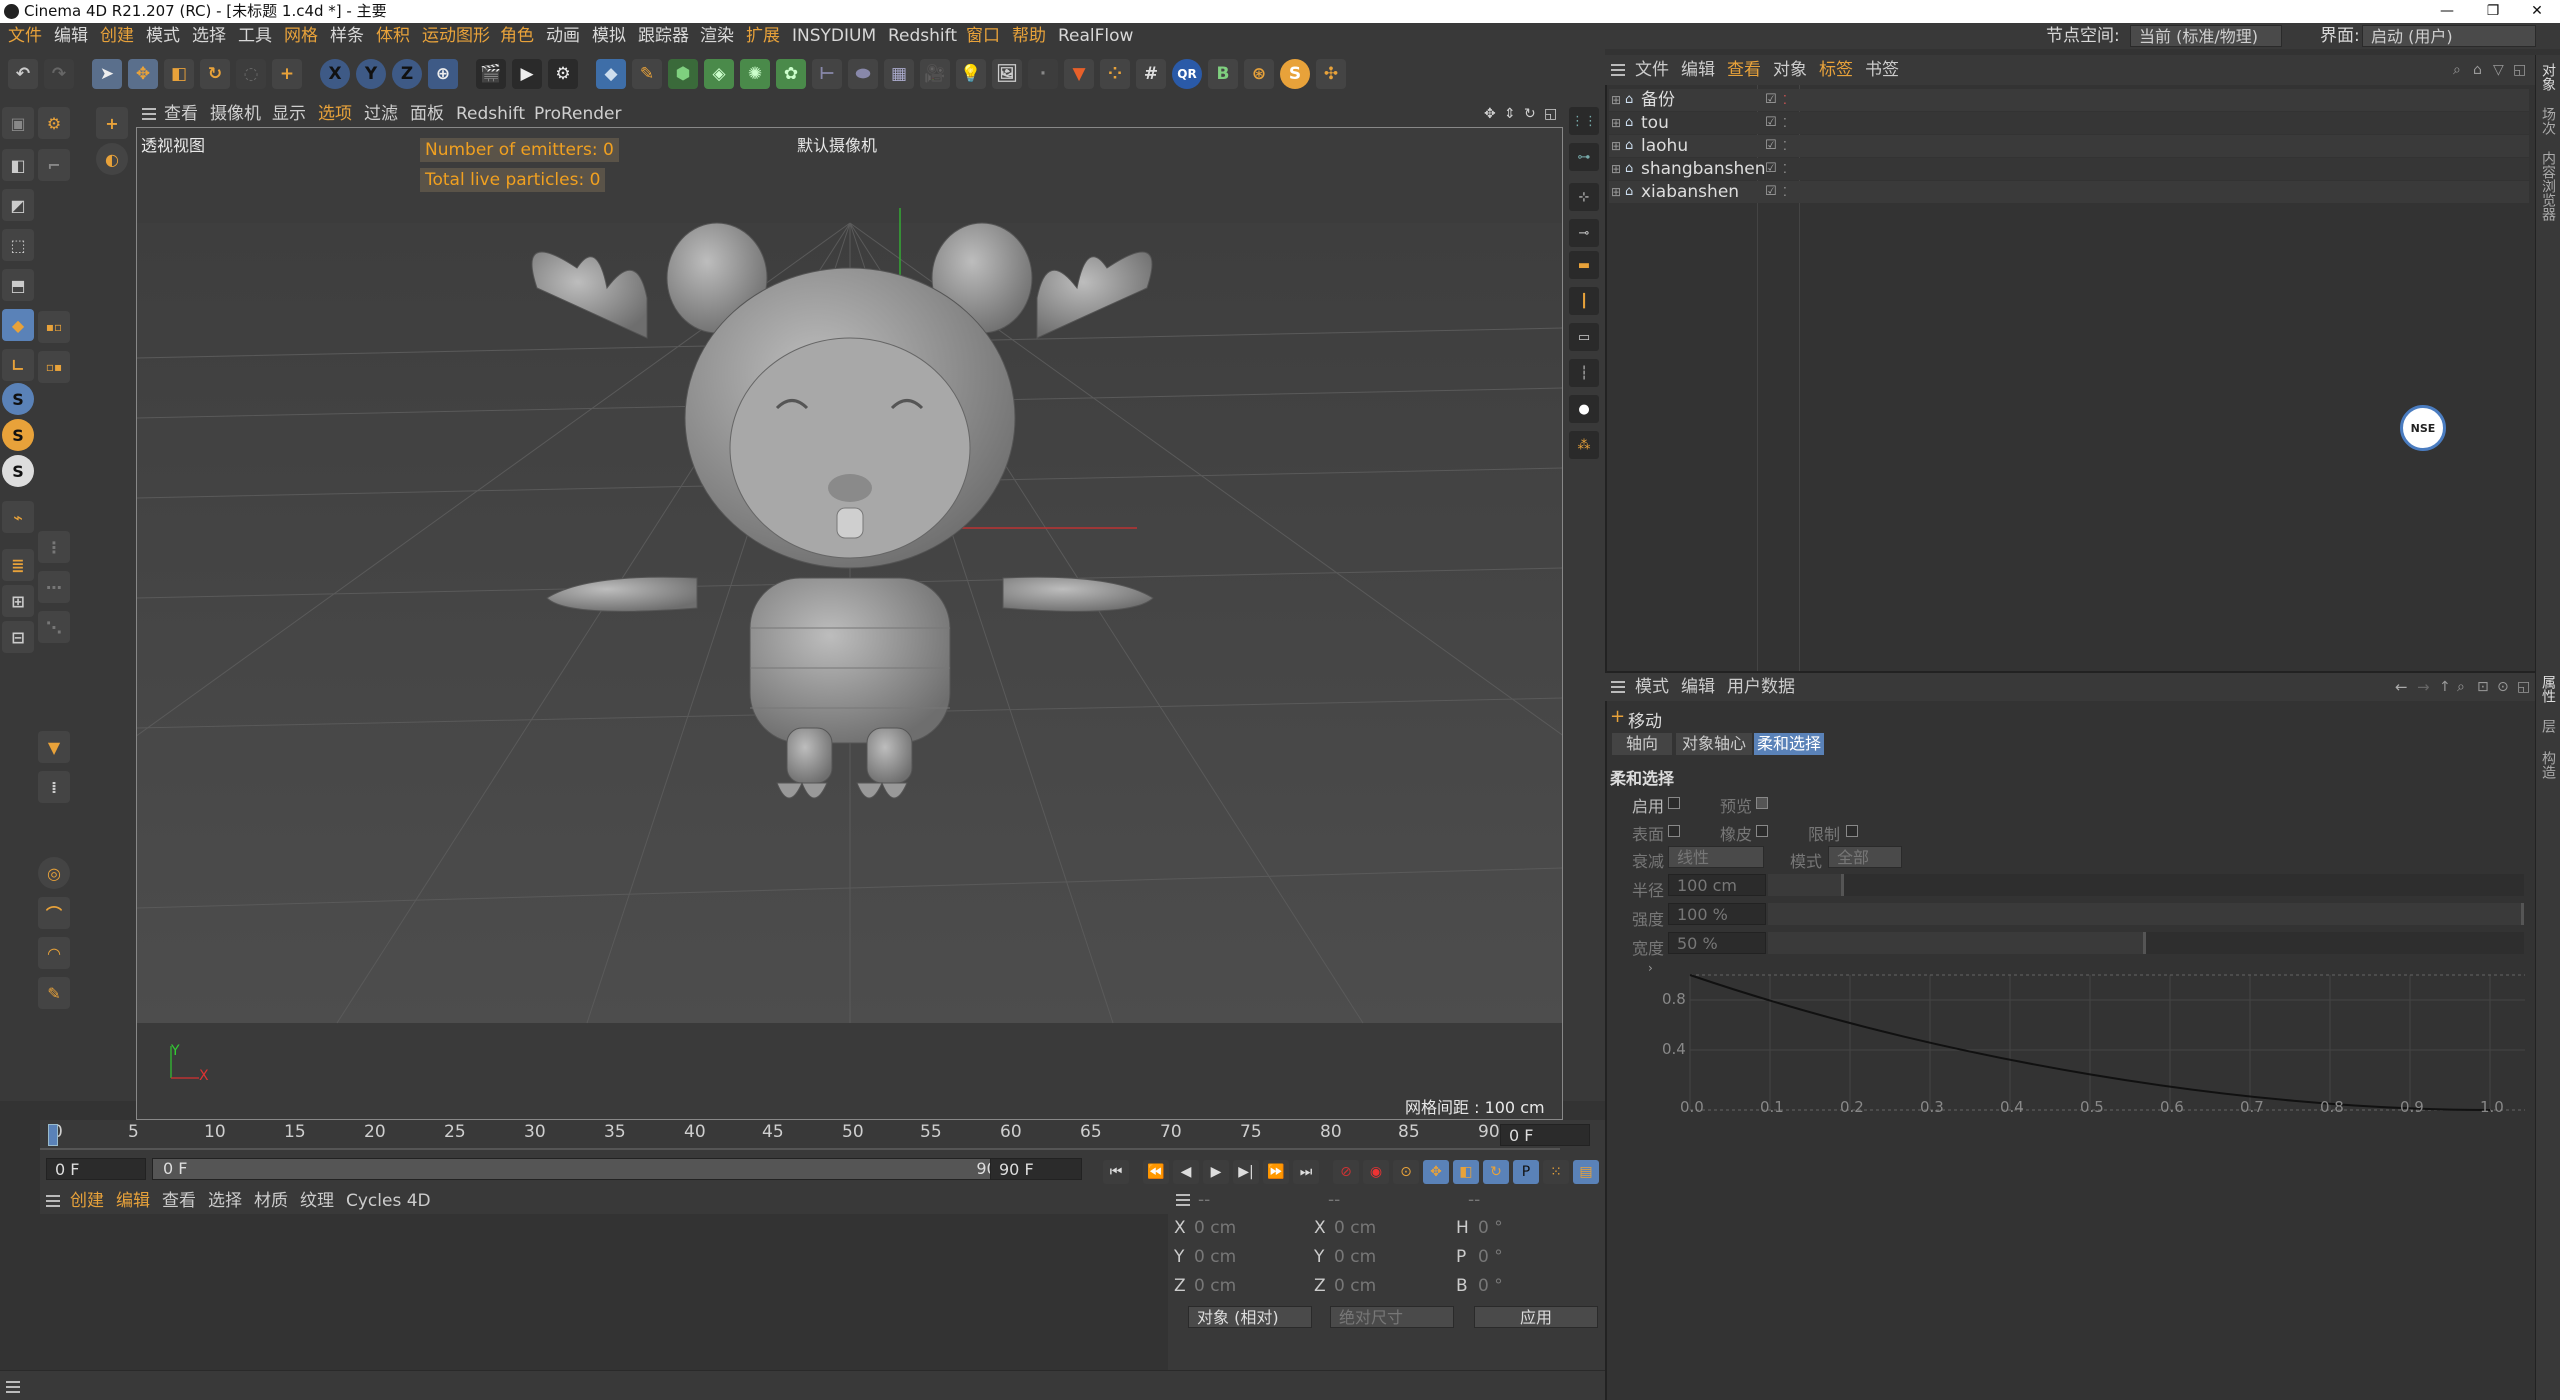 This screenshot has height=1400, width=2560. What do you see at coordinates (1490, 1257) in the screenshot?
I see `rotation-p-field: 0 °` at bounding box center [1490, 1257].